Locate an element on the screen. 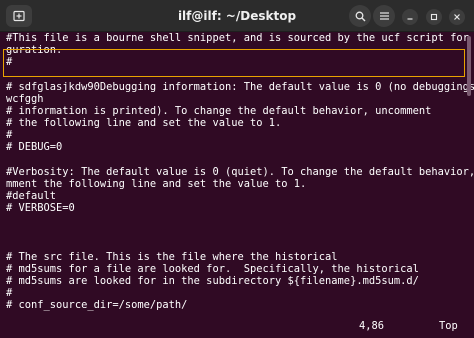  scroll-position: Top is located at coordinates (448, 326).